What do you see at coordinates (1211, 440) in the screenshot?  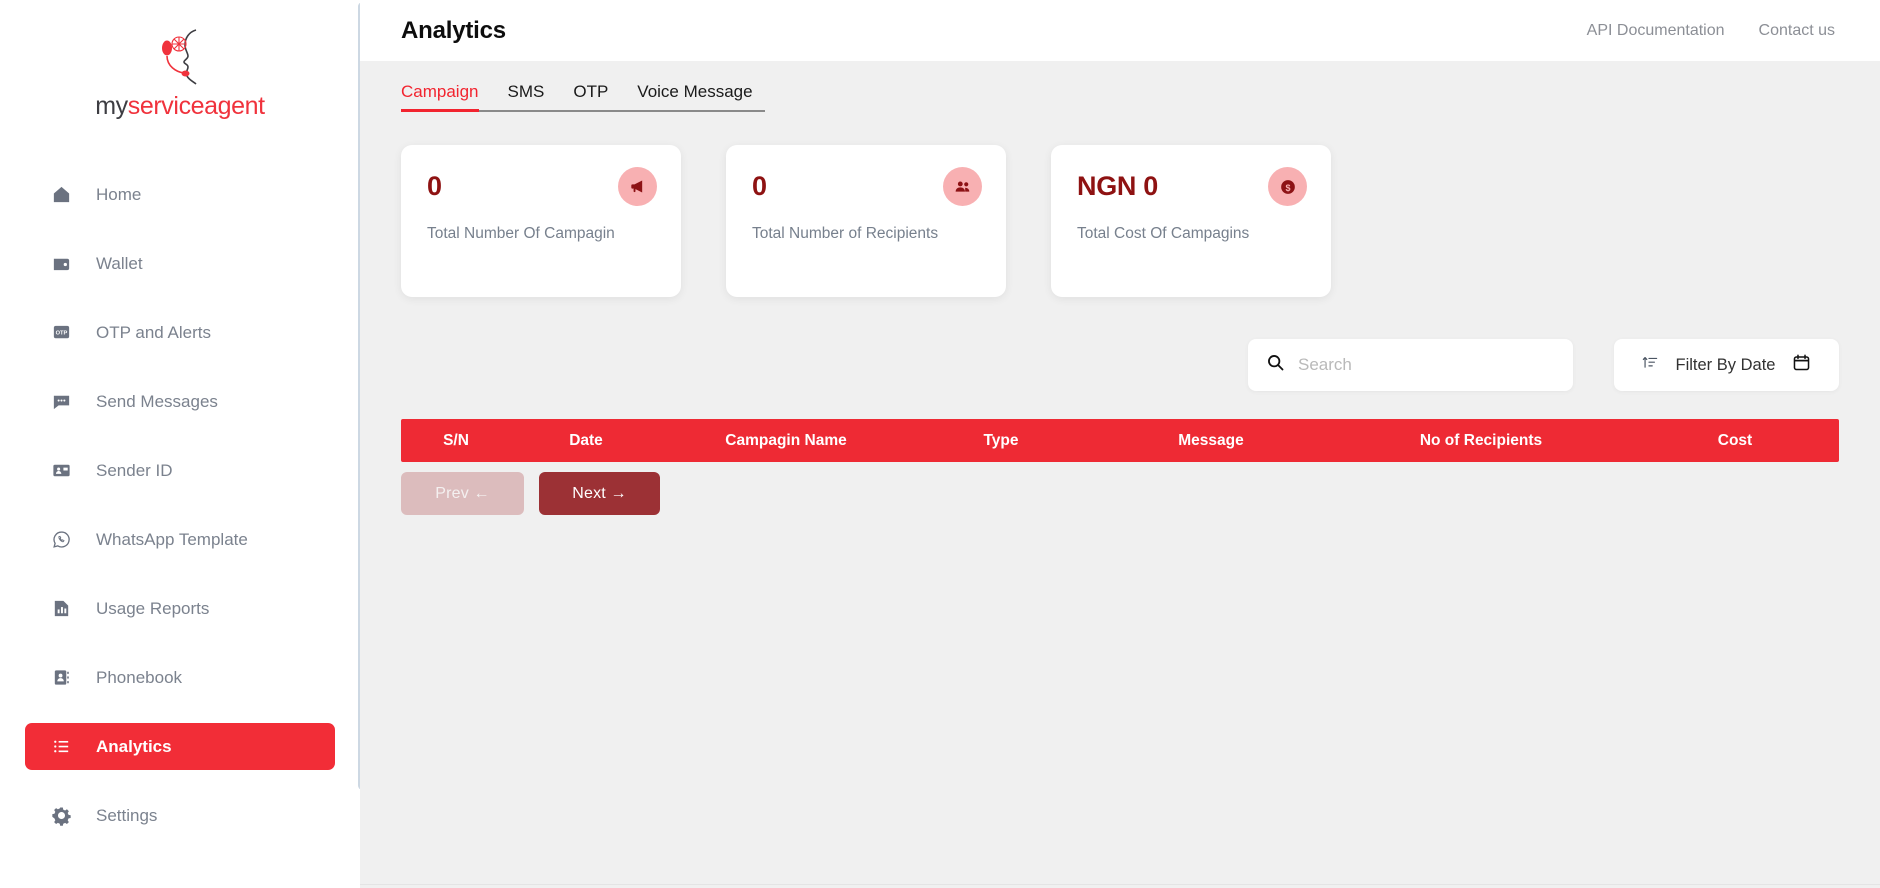 I see `table-col-message: Message` at bounding box center [1211, 440].